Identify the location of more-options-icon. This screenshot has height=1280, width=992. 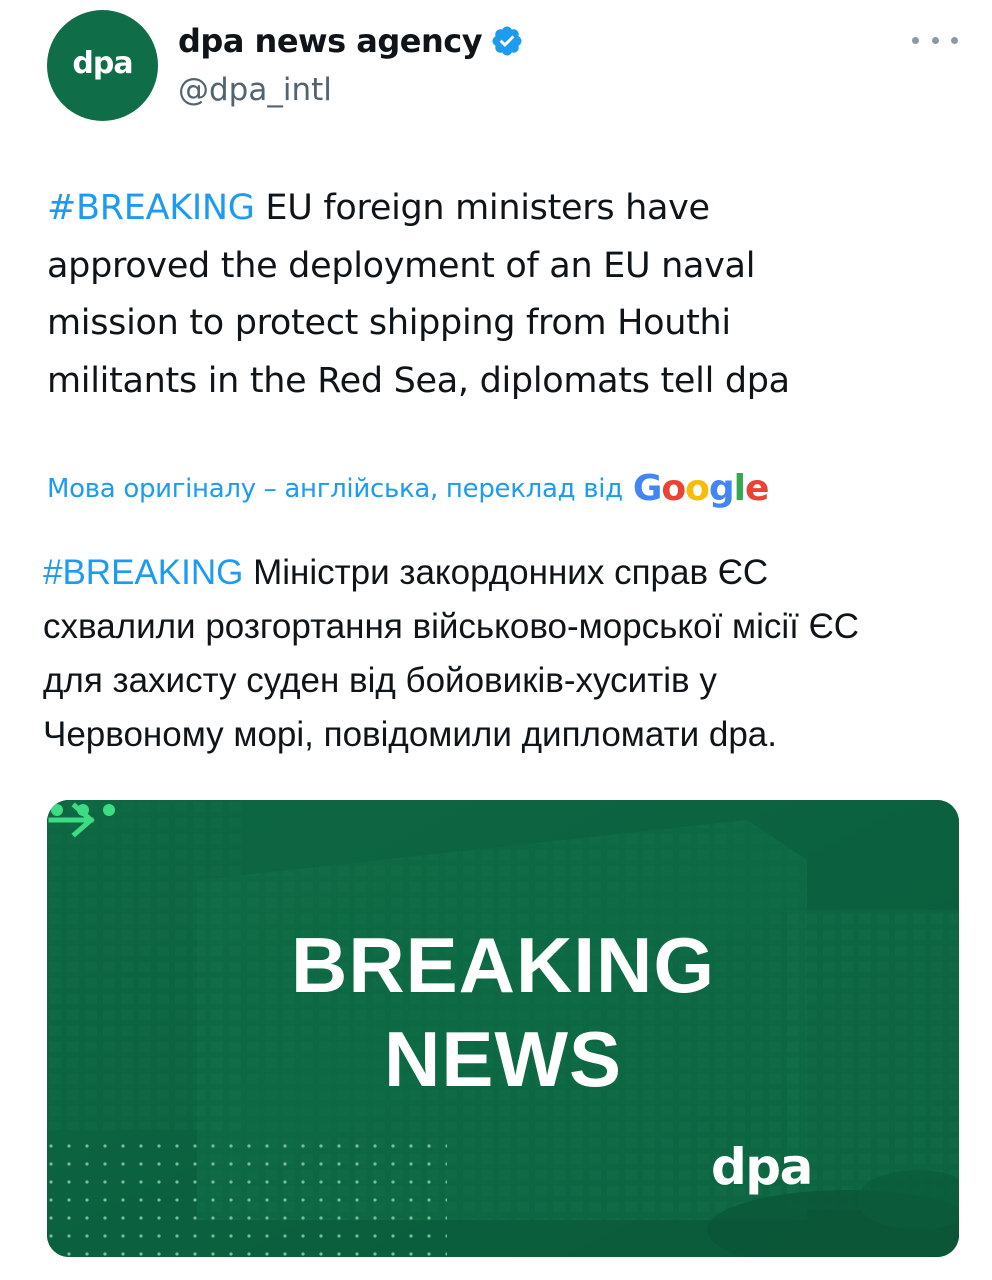
(935, 40).